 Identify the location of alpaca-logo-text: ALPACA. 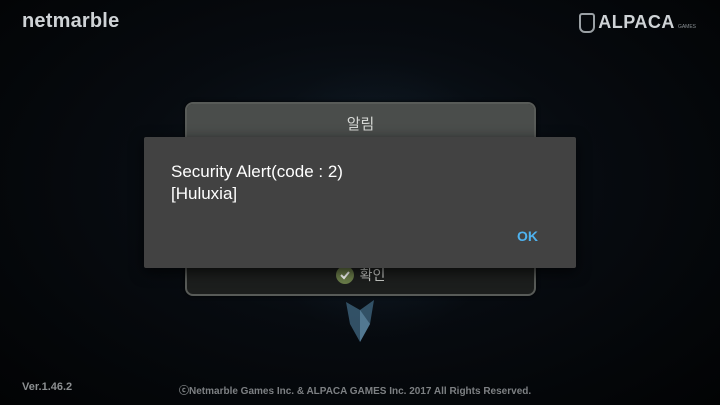
(636, 22).